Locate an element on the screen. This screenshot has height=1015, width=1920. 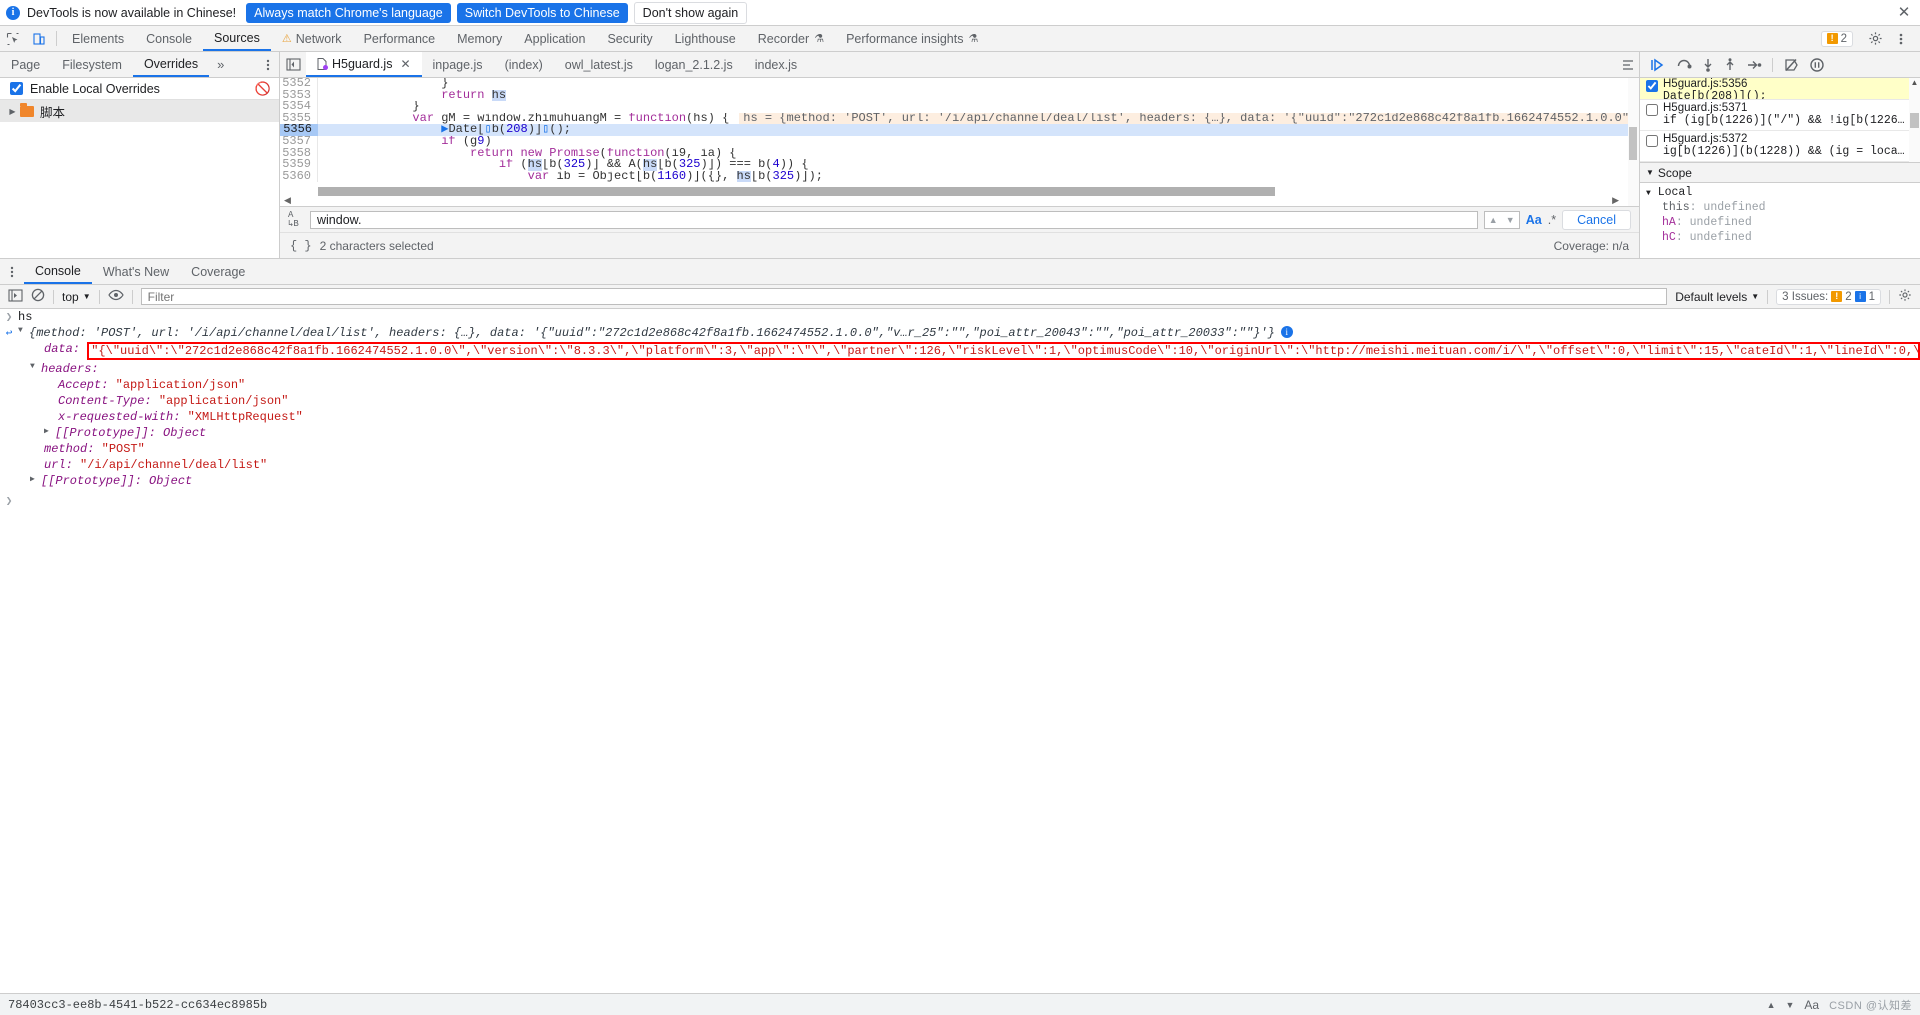
issues-counter-badge: ! 2 is located at coordinates (1836, 38).